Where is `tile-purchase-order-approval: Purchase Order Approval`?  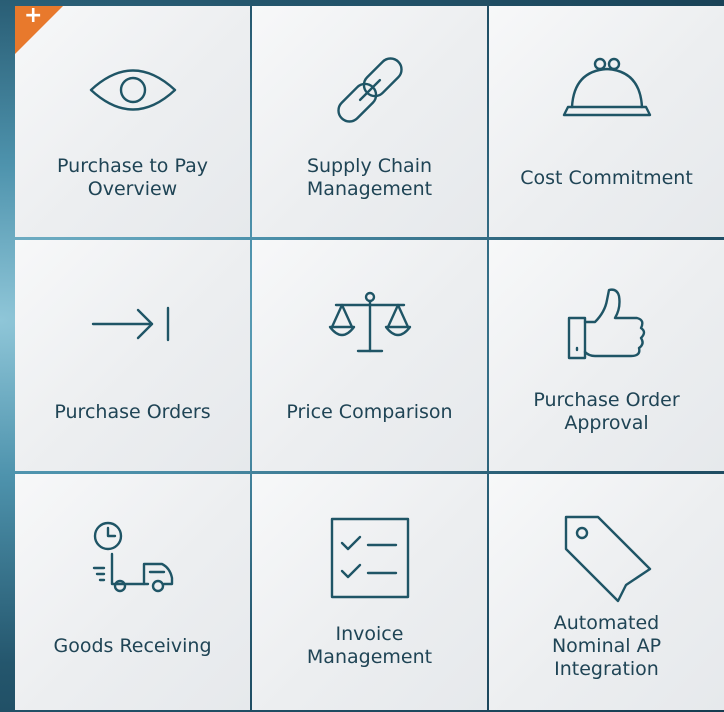 tile-purchase-order-approval: Purchase Order Approval is located at coordinates (606, 355).